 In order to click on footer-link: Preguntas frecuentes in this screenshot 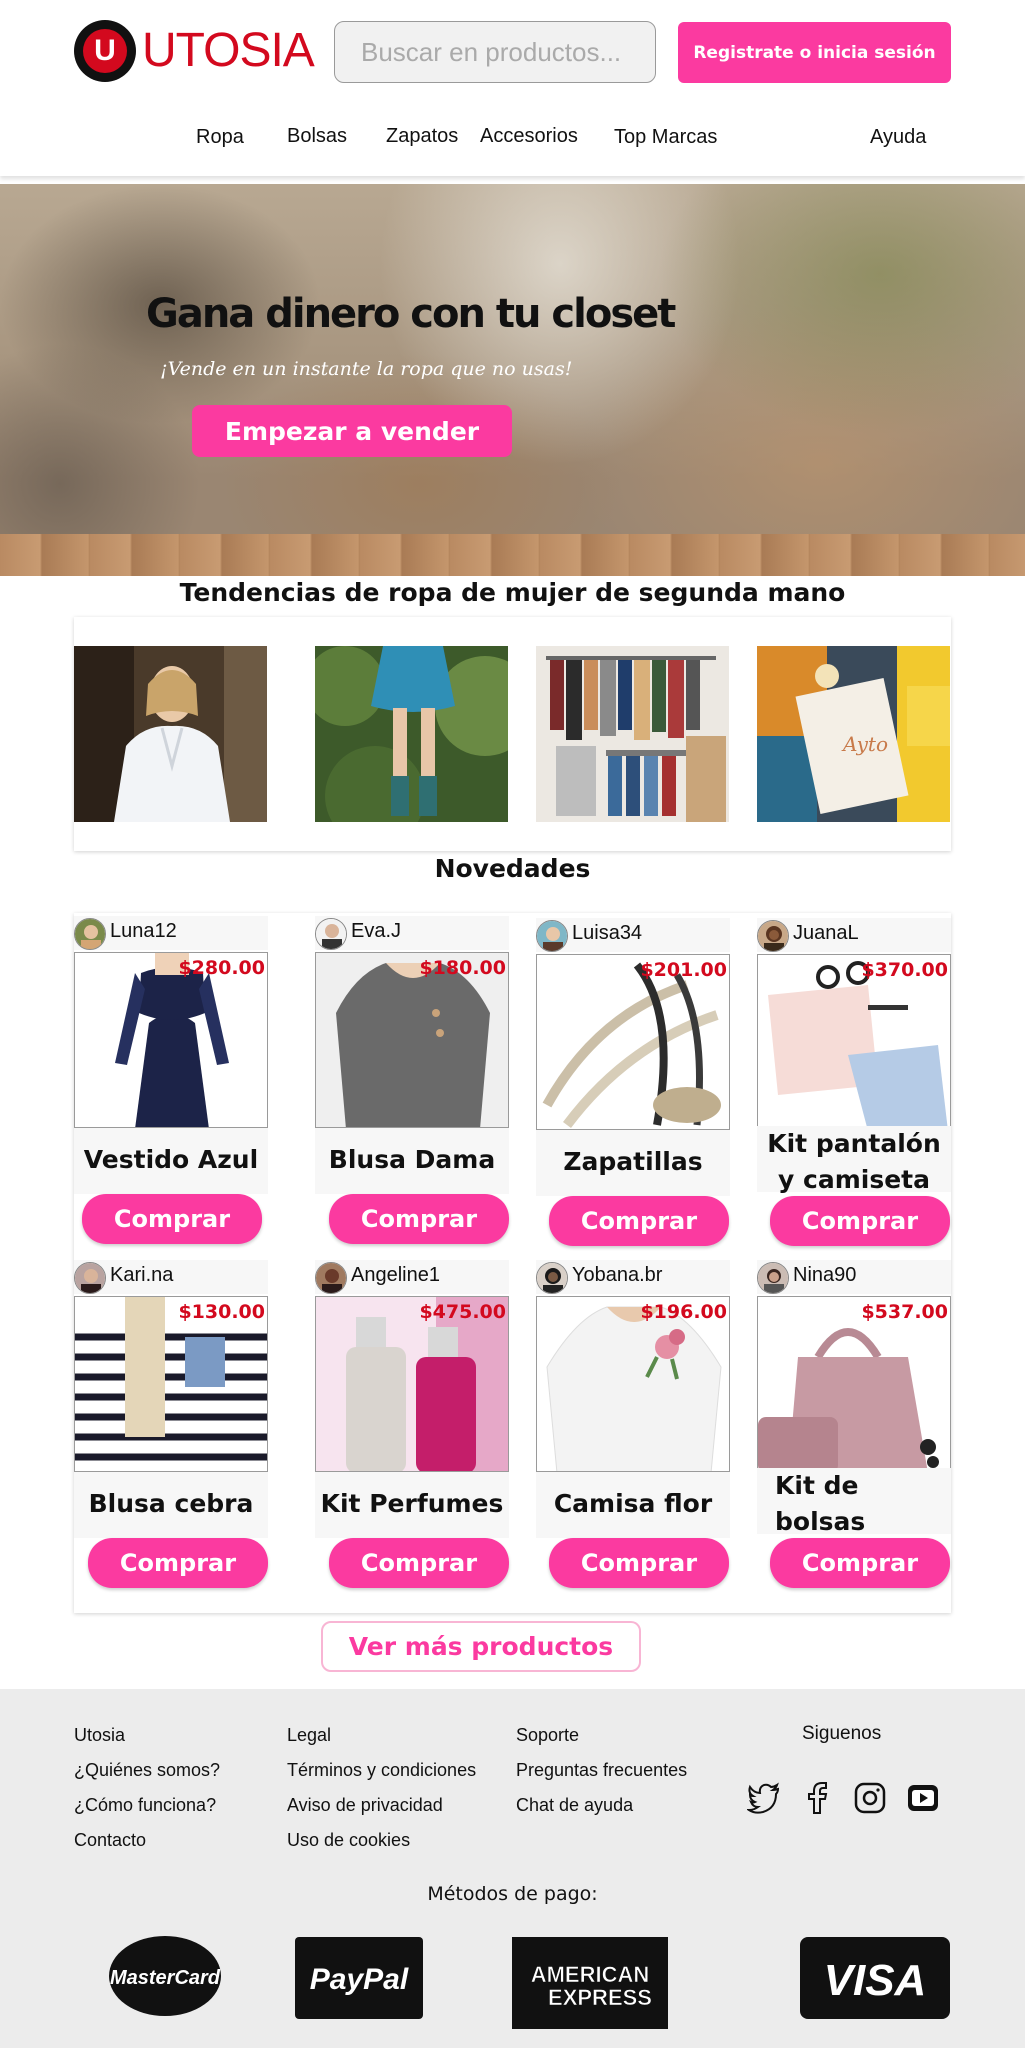, I will do `click(601, 1770)`.